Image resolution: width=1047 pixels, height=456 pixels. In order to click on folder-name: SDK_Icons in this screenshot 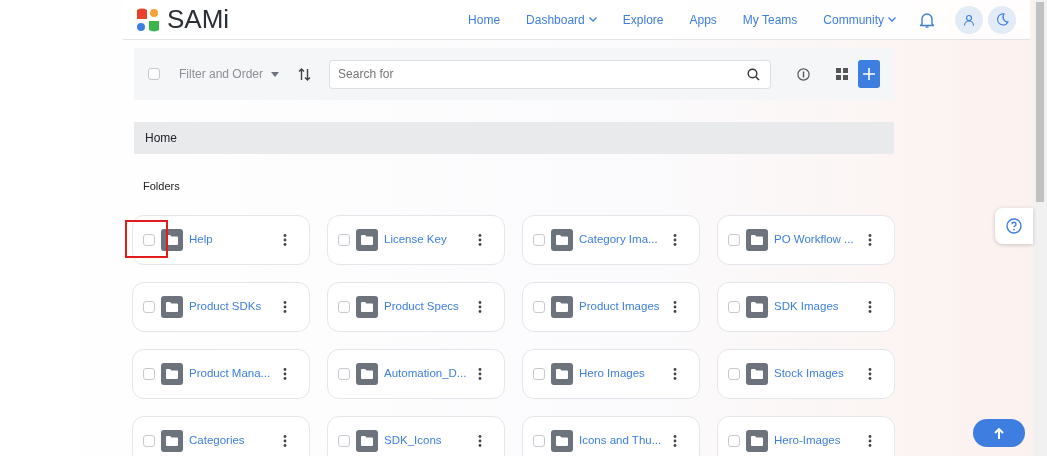, I will do `click(428, 440)`.